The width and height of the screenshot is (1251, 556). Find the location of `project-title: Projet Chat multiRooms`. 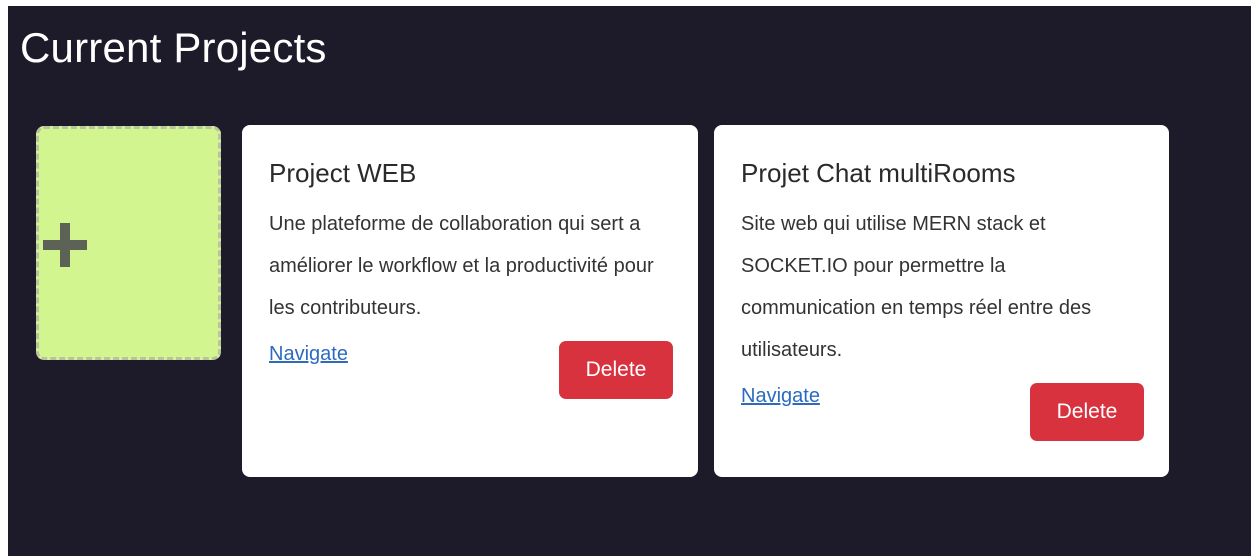

project-title: Projet Chat multiRooms is located at coordinates (878, 173).